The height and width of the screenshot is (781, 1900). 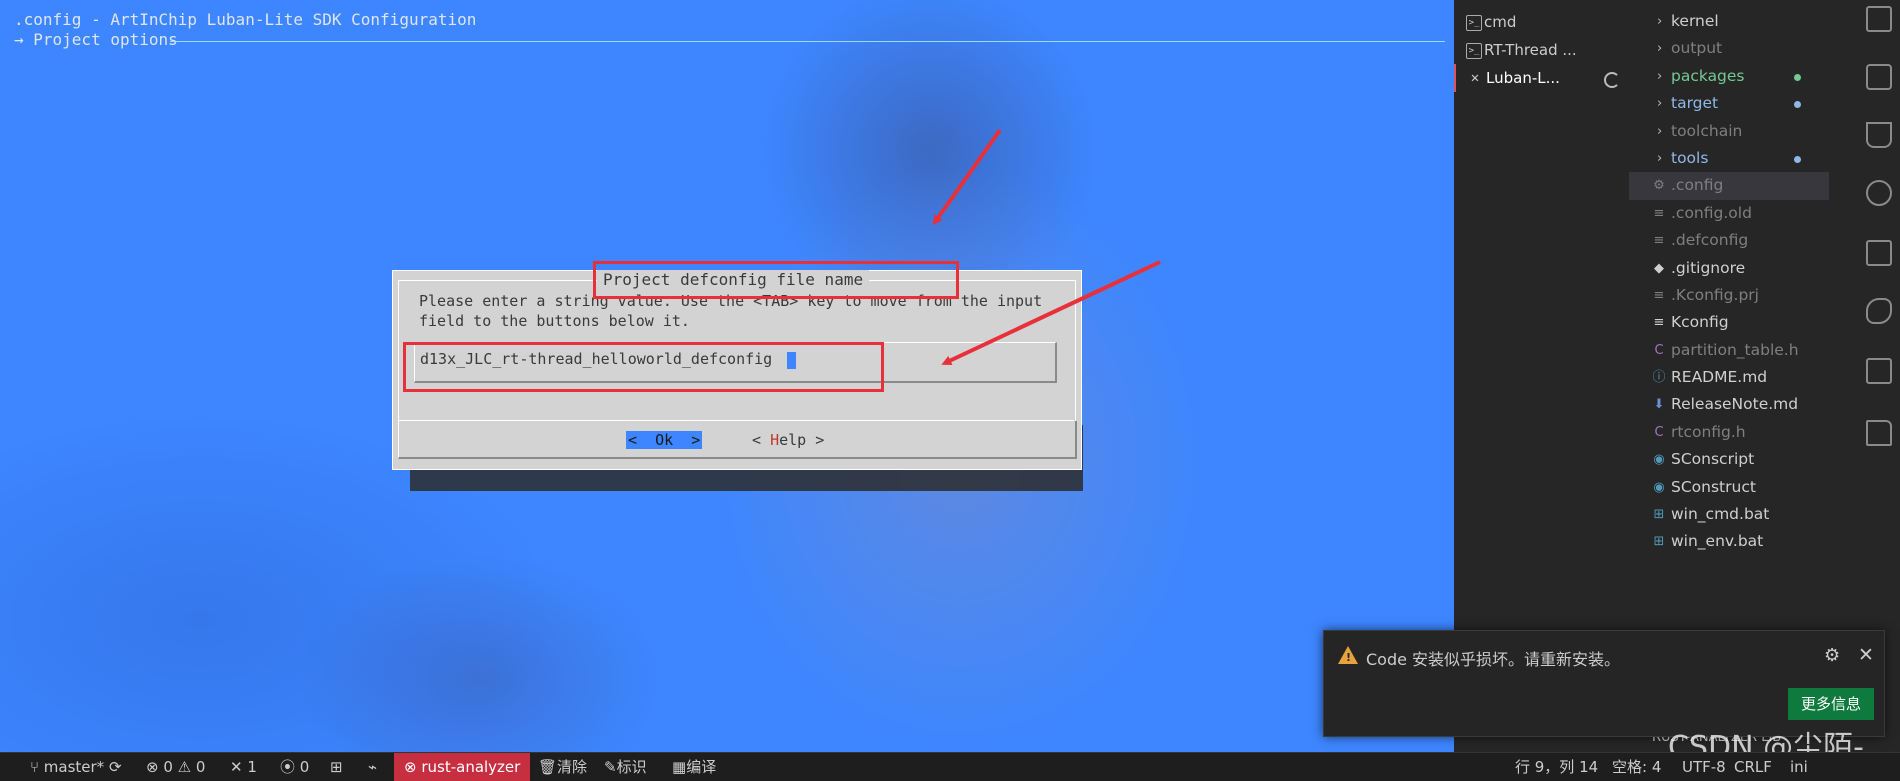 I want to click on file-item: Crtconfig.h, so click(x=1729, y=432).